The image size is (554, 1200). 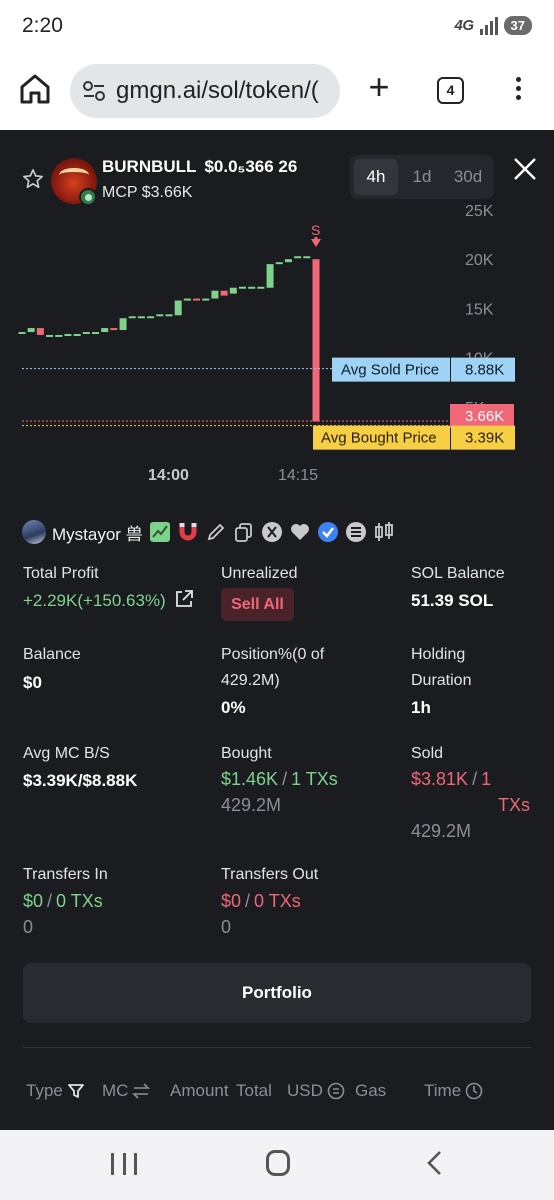 What do you see at coordinates (484, 416) in the screenshot?
I see `current-price-value: 3.66K` at bounding box center [484, 416].